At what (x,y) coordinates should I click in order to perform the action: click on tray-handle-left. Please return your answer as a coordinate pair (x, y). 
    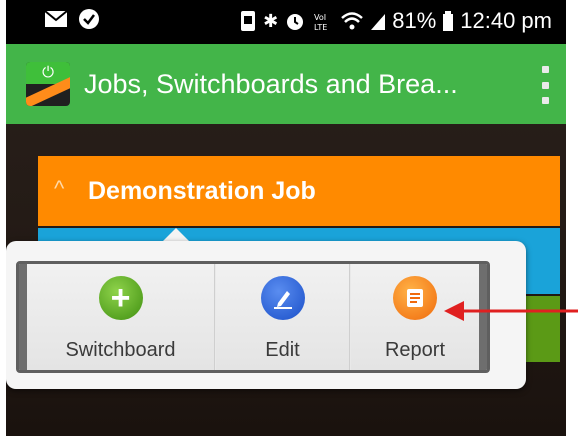
    Looking at the image, I should click on (23, 317).